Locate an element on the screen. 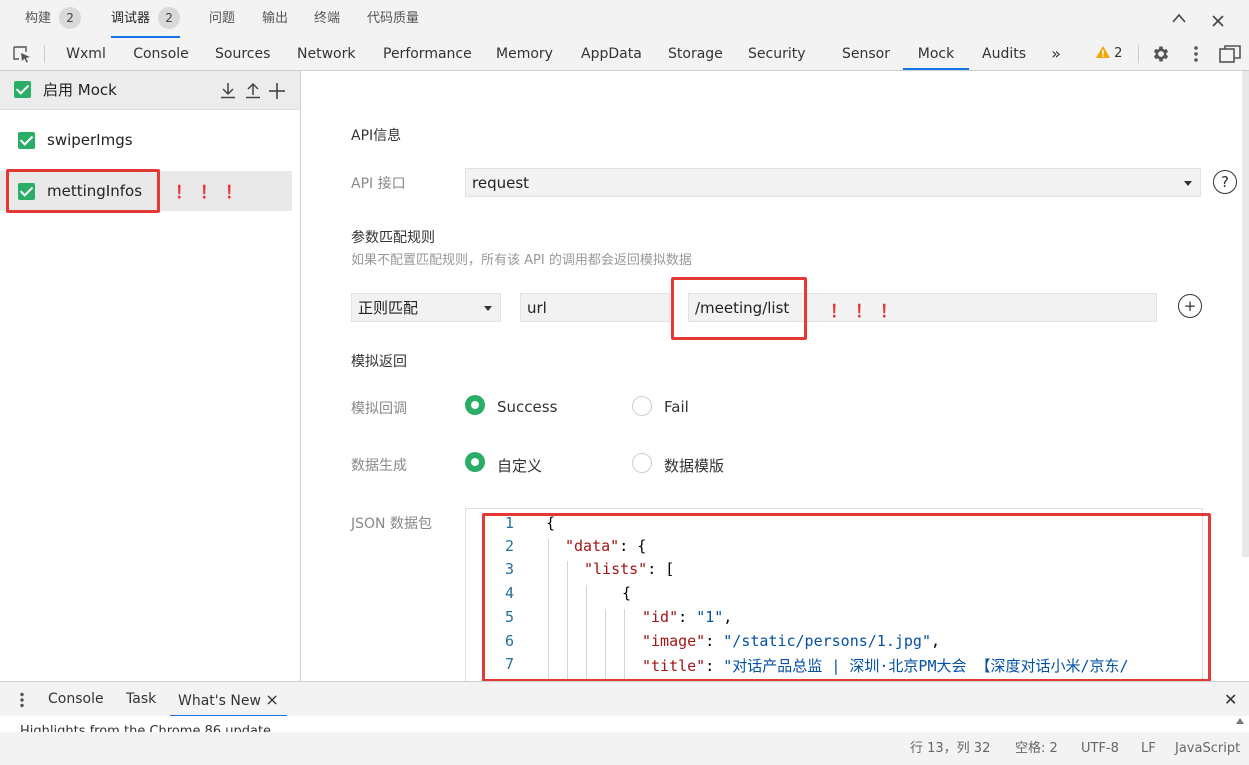 Image resolution: width=1249 pixels, height=765 pixels. drawer-menu-icon is located at coordinates (22, 700).